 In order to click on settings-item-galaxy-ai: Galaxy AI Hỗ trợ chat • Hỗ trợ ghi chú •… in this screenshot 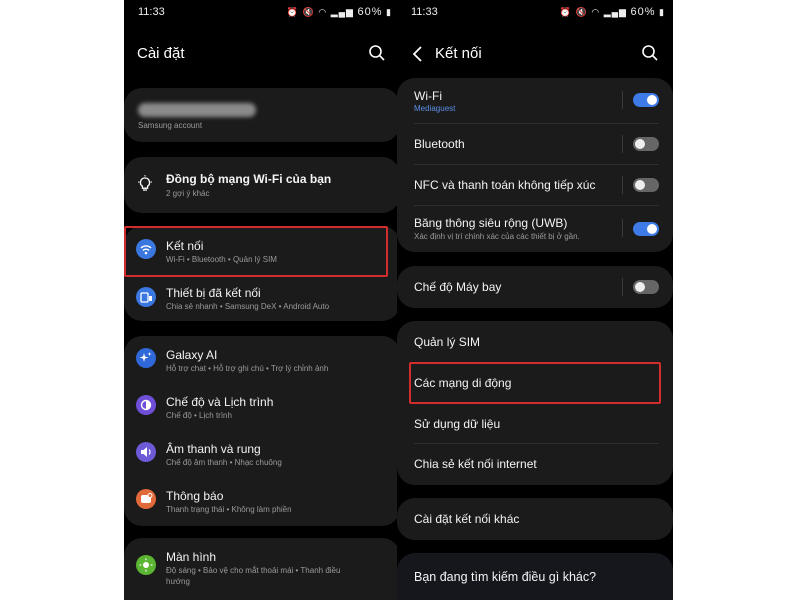, I will do `click(262, 359)`.